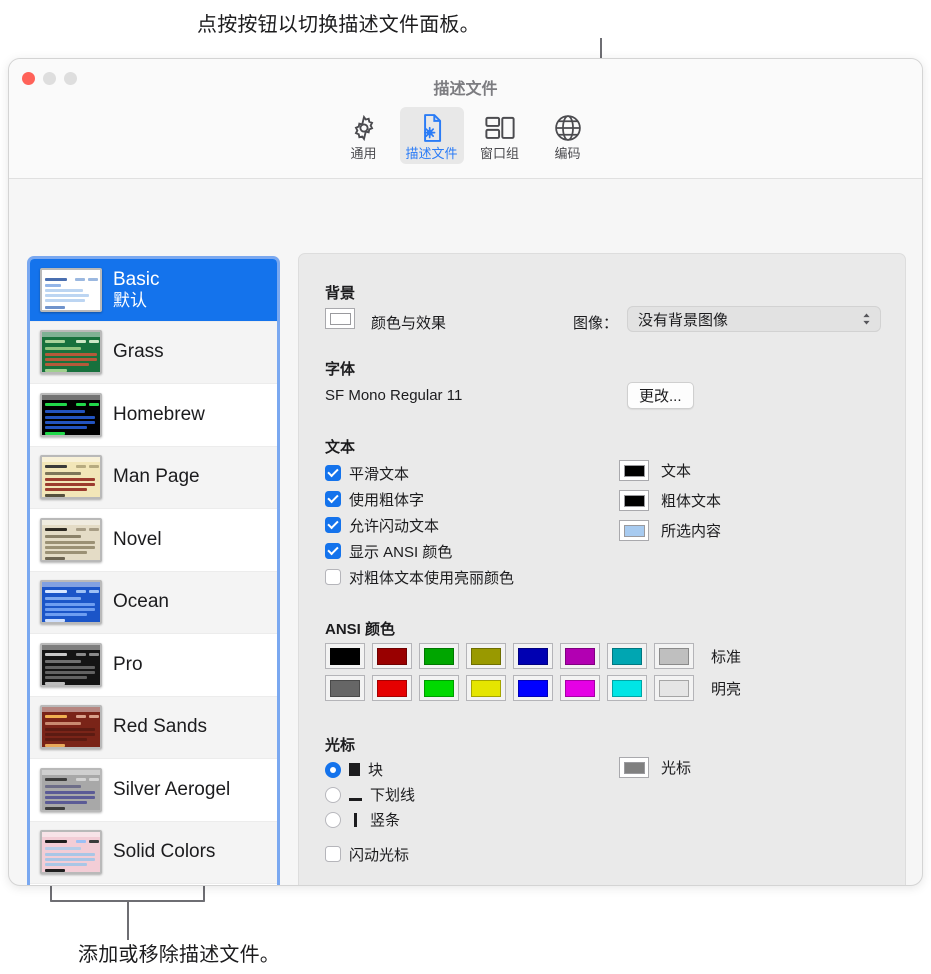 The width and height of the screenshot is (931, 974). Describe the element at coordinates (634, 470) in the screenshot. I see `text-color-well` at that location.